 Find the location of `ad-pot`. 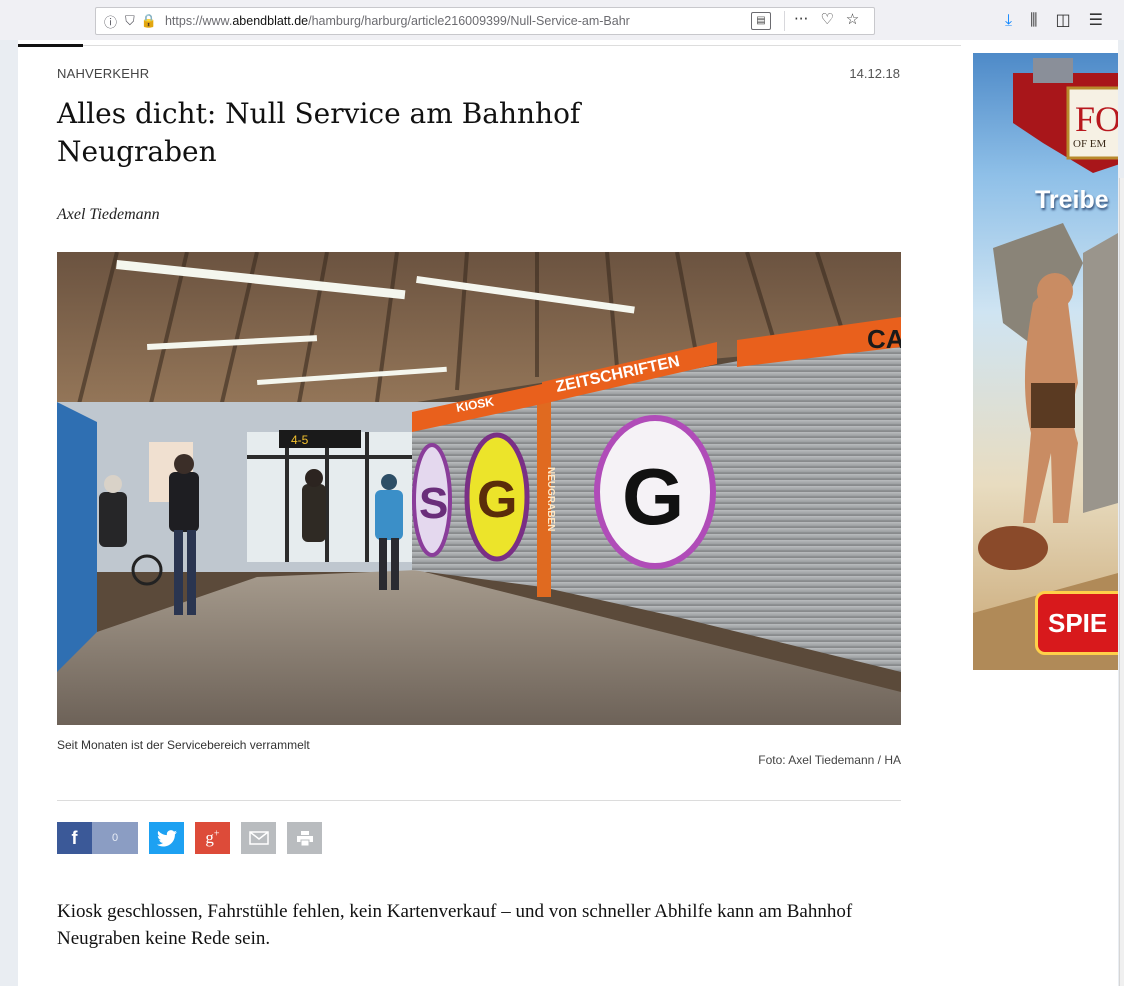

ad-pot is located at coordinates (1013, 548).